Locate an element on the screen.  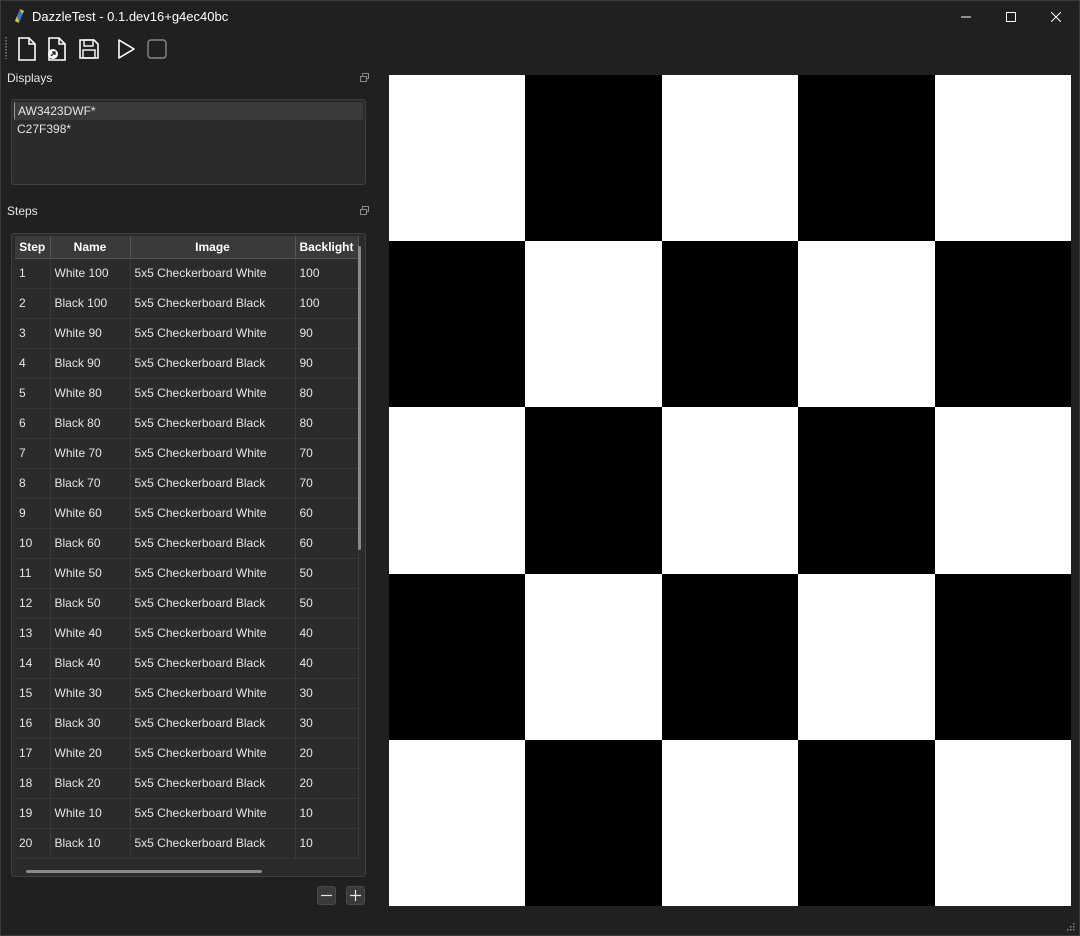
table-cell-backlight: 100 is located at coordinates (327, 273).